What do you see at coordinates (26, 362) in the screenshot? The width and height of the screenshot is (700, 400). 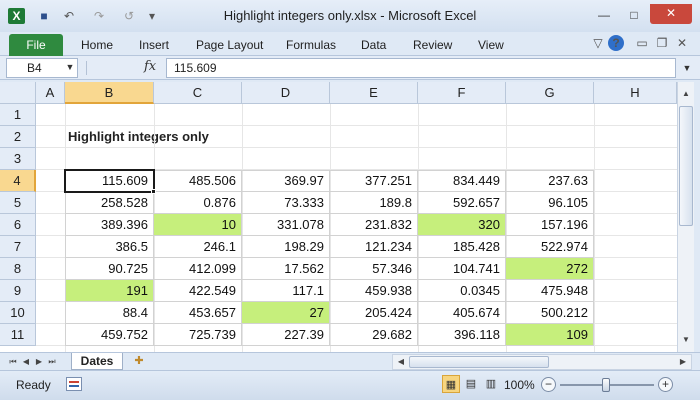 I see `prev-sheet-icon: ◀` at bounding box center [26, 362].